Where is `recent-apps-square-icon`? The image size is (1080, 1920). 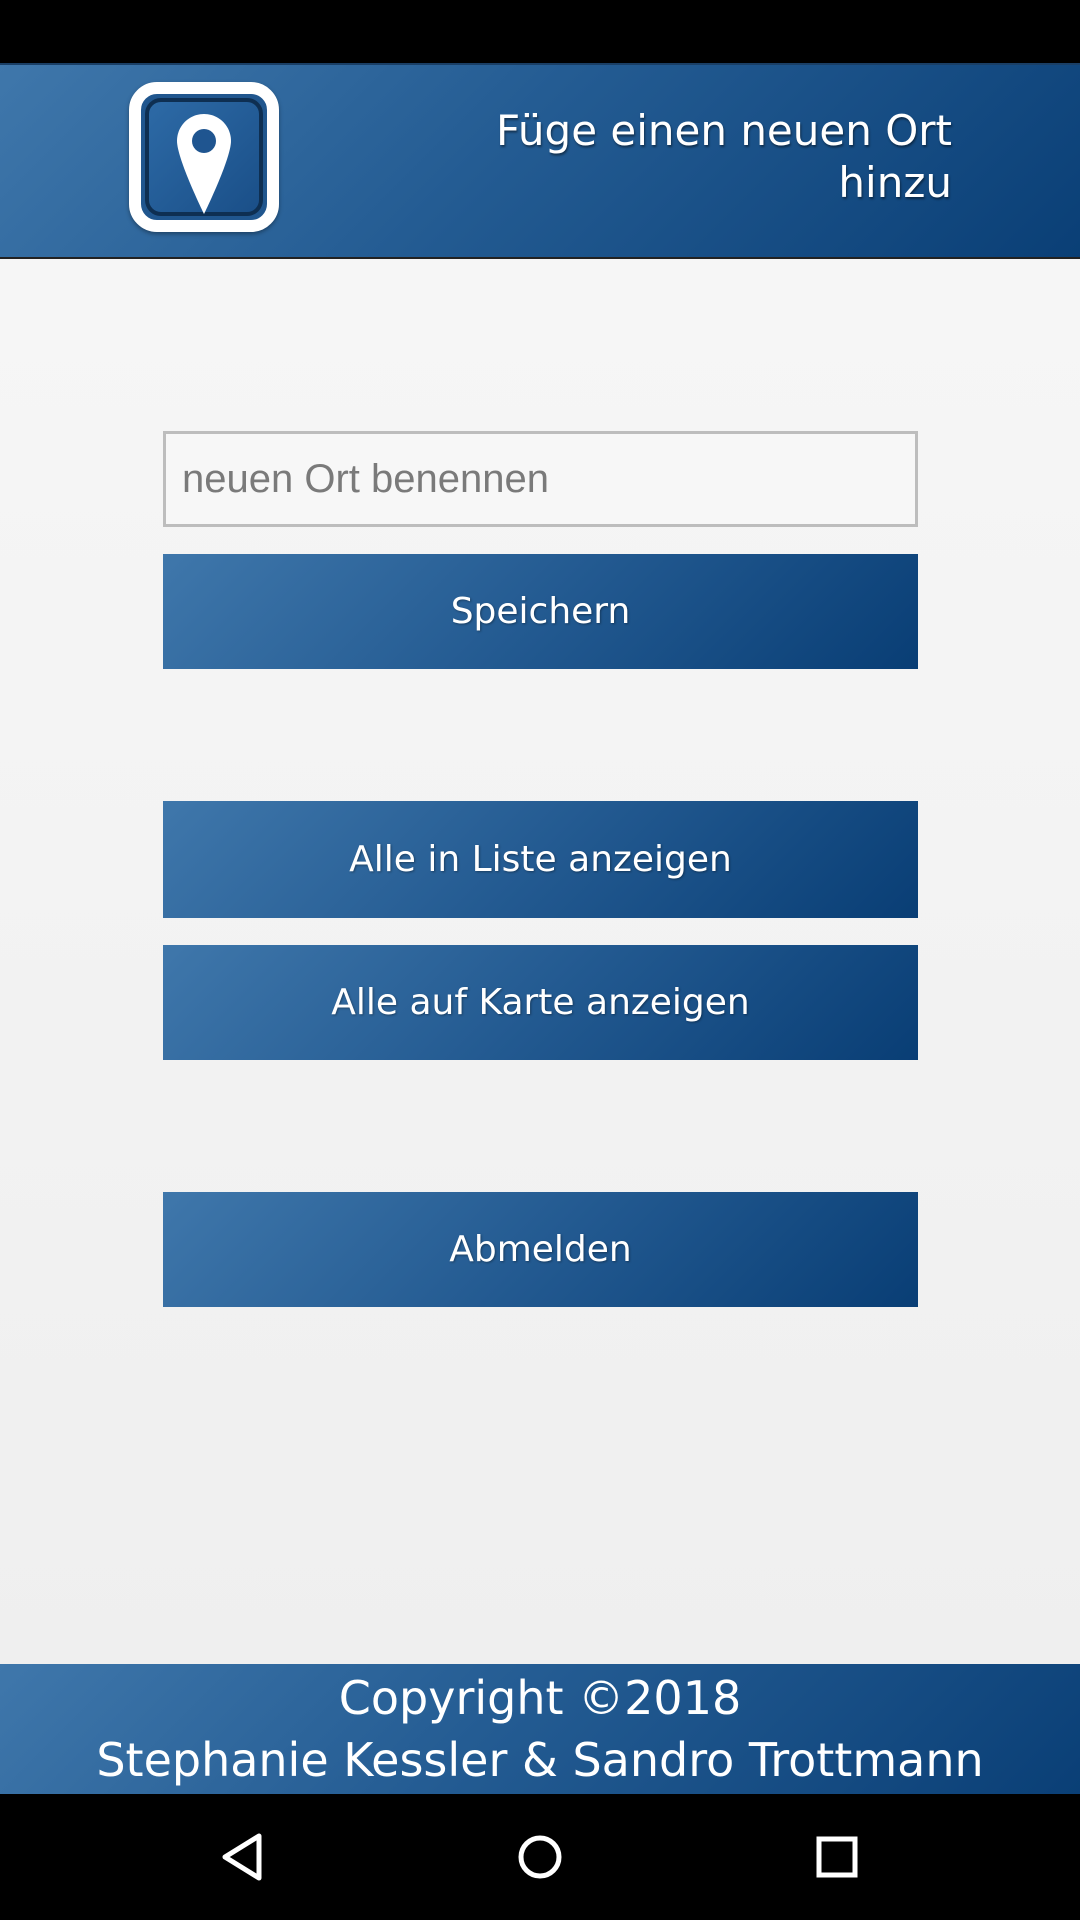
recent-apps-square-icon is located at coordinates (837, 1857).